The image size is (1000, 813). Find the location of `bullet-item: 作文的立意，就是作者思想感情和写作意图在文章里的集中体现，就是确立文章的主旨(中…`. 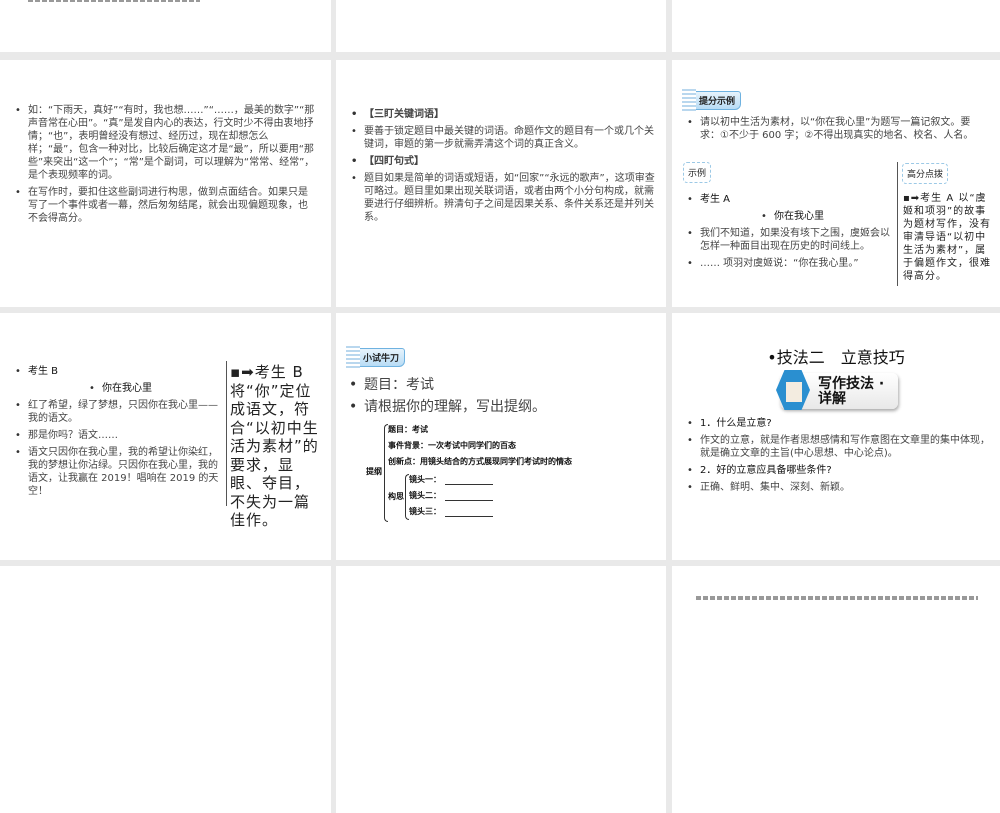

bullet-item: 作文的立意，就是作者思想感情和写作意图在文章里的集中体现，就是确立文章的主旨(中… is located at coordinates (838, 447).